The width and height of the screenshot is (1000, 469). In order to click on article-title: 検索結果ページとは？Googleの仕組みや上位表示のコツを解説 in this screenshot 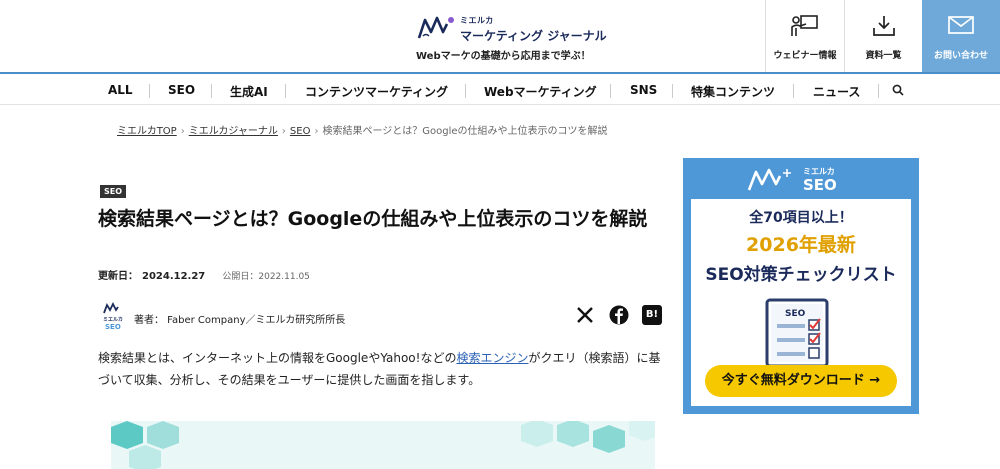, I will do `click(373, 219)`.